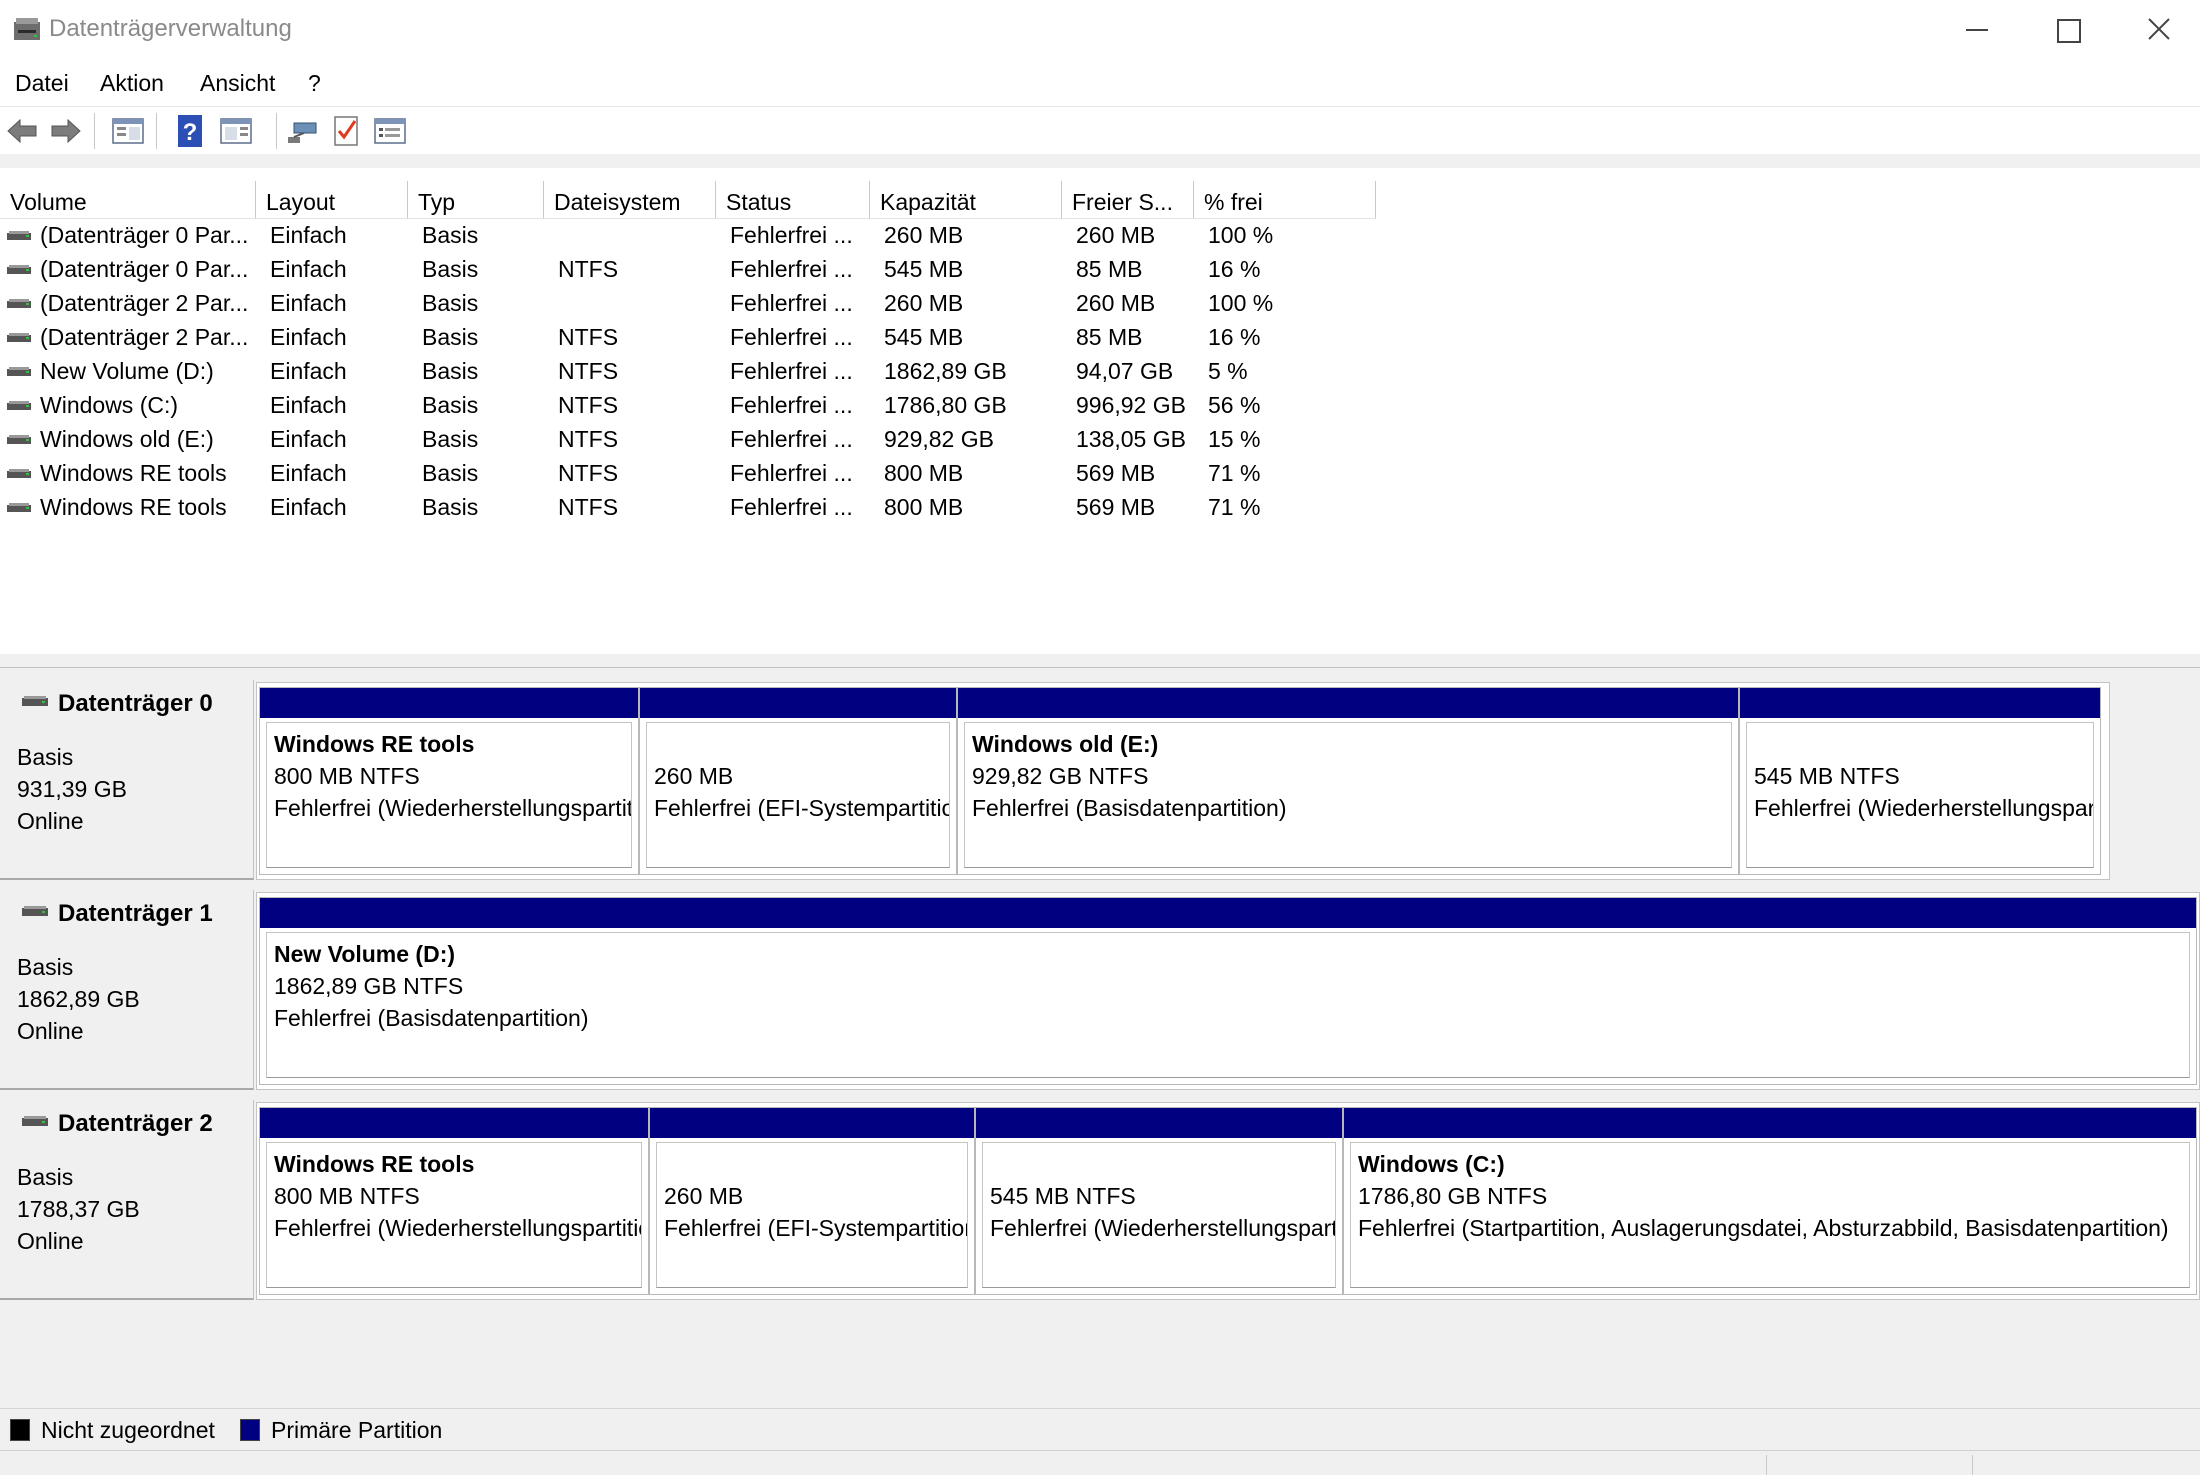 The height and width of the screenshot is (1475, 2200). I want to click on pane-splitter, so click(1100, 661).